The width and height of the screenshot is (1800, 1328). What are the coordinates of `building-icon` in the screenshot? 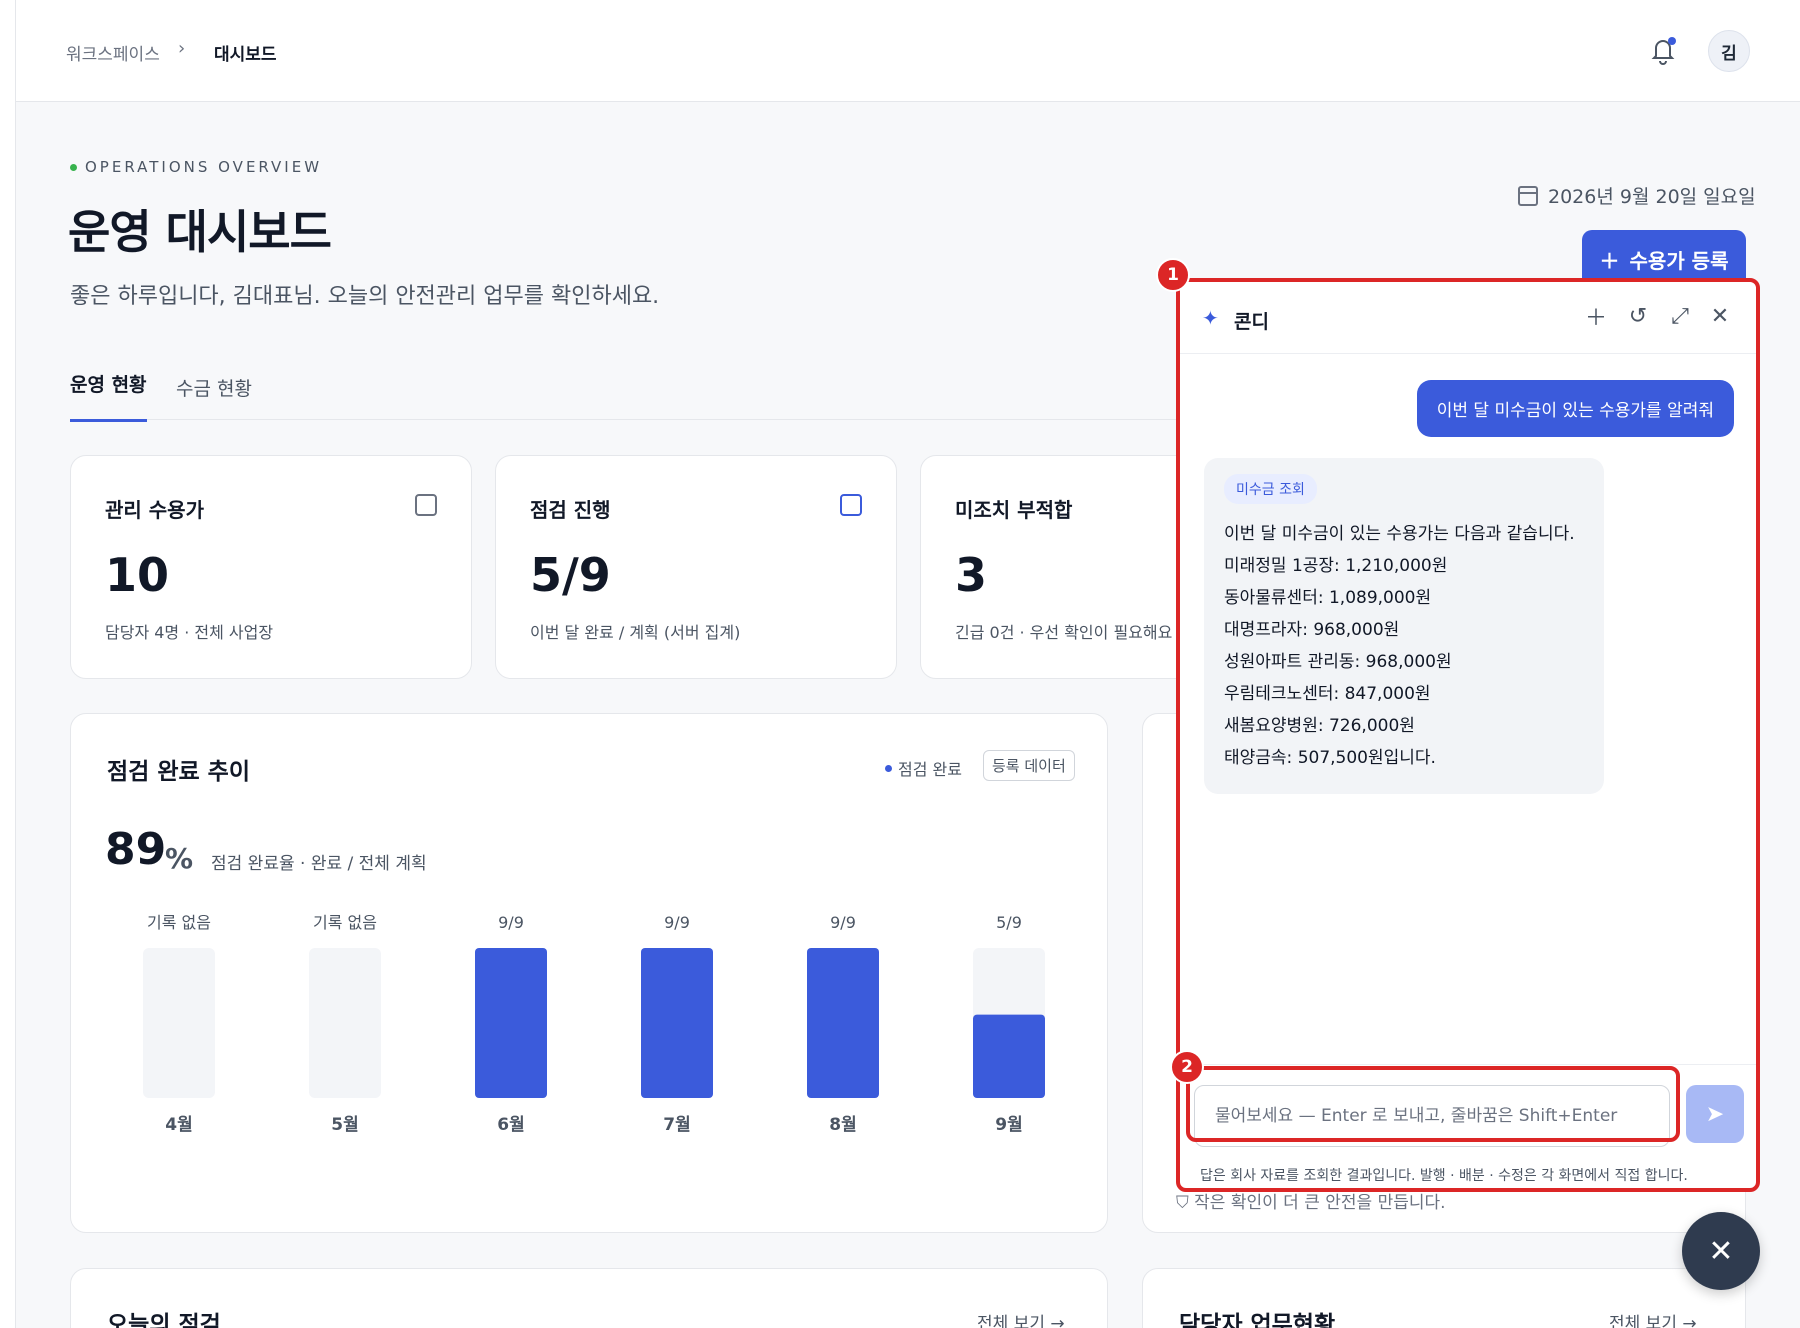 It's located at (426, 505).